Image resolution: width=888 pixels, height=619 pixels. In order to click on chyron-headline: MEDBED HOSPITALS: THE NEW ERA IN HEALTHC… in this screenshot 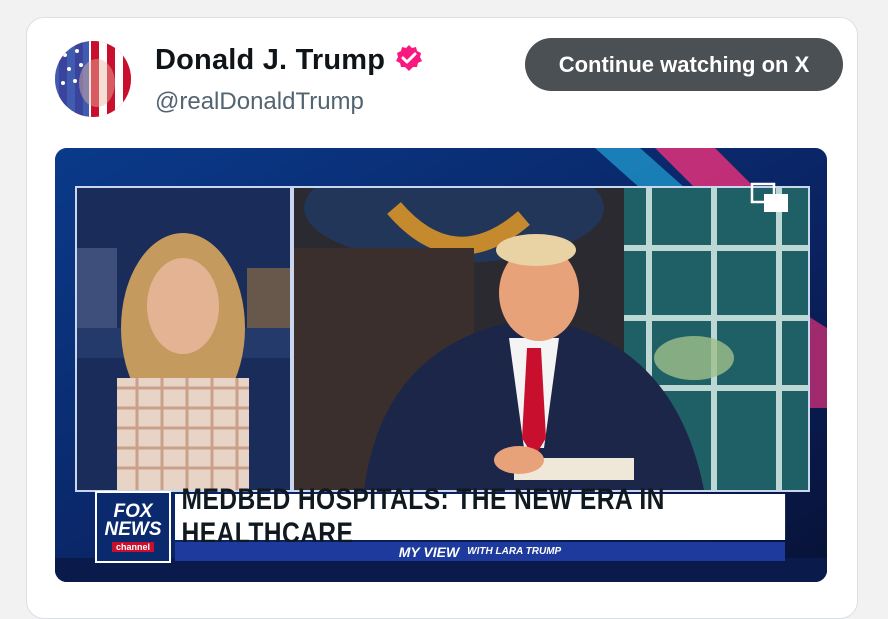, I will do `click(480, 516)`.